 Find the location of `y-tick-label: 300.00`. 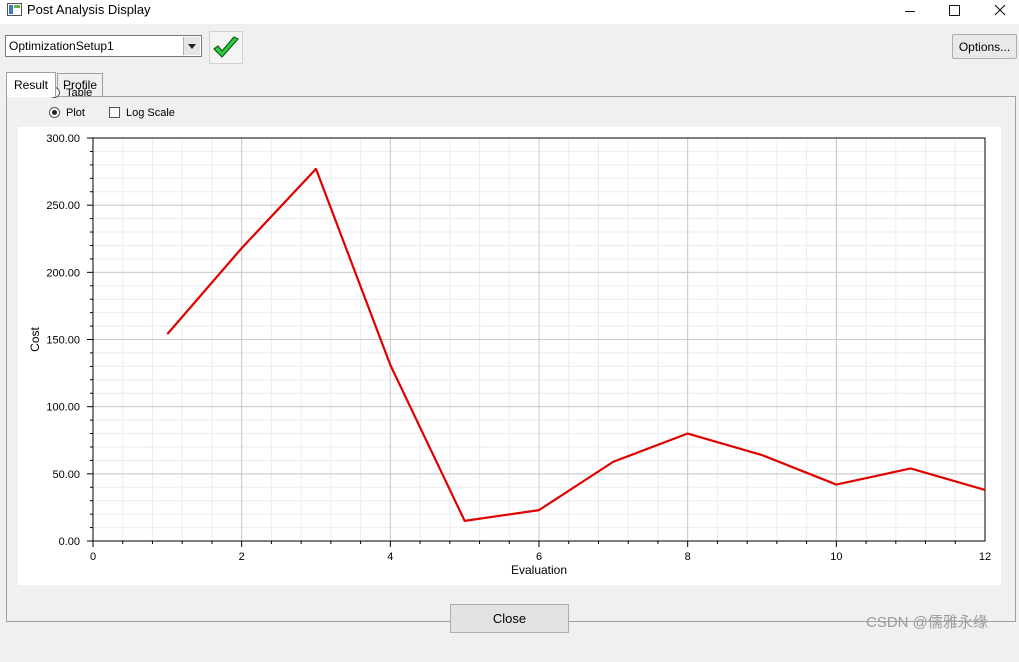

y-tick-label: 300.00 is located at coordinates (63, 139).